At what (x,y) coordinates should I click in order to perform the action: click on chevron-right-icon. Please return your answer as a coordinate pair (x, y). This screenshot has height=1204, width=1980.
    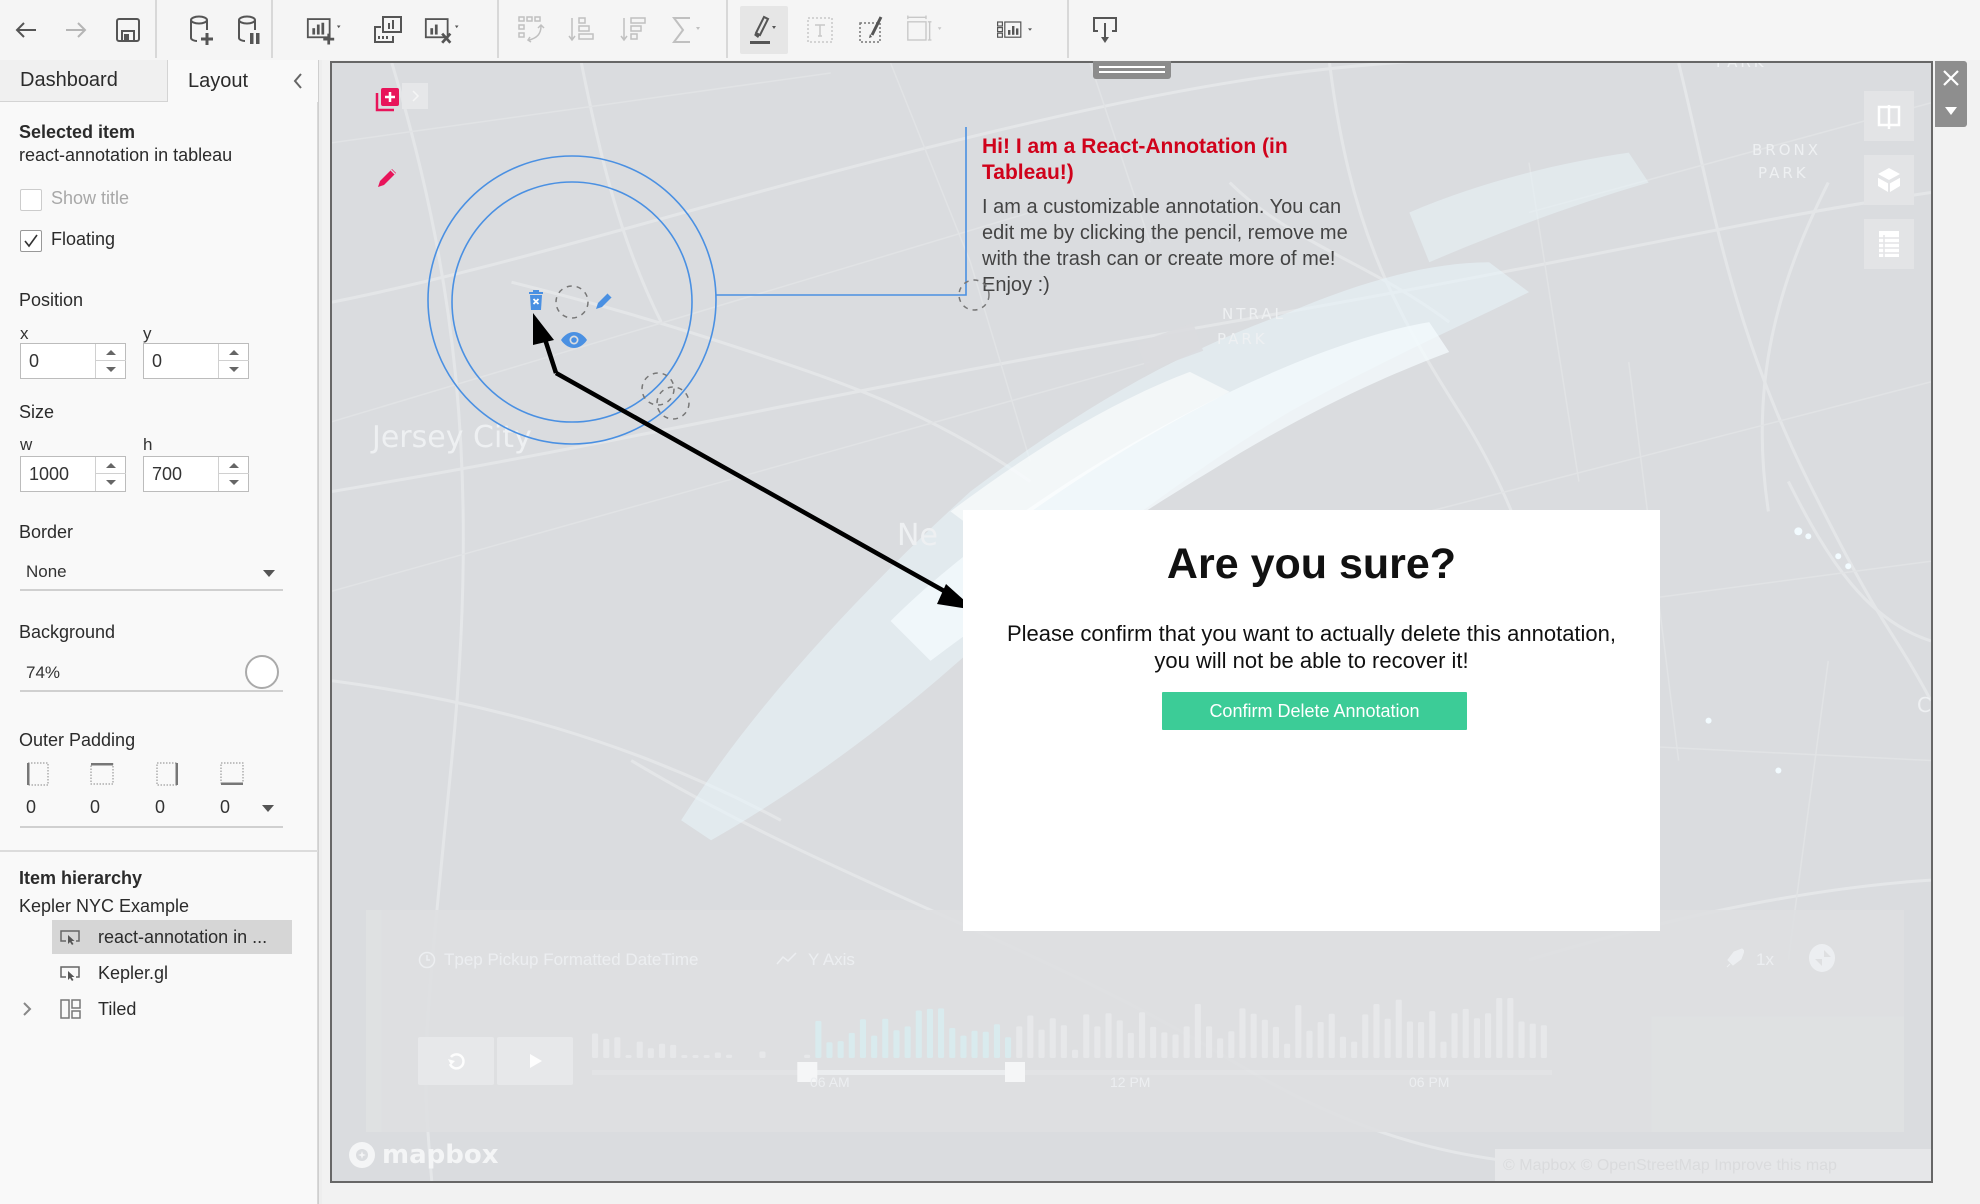
    Looking at the image, I should click on (27, 1009).